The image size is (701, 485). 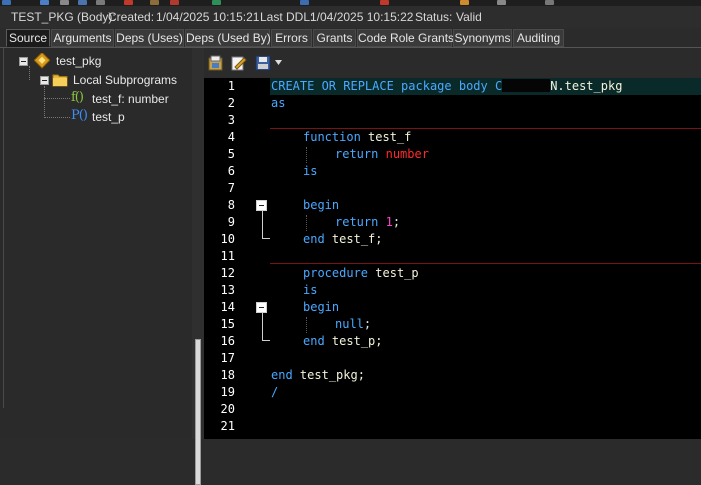 I want to click on line-number: 1, so click(x=231, y=86).